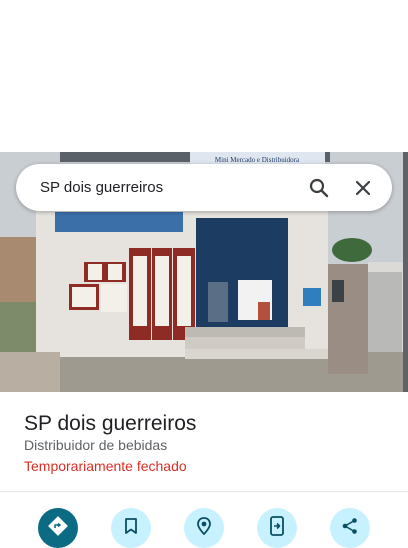 The image size is (408, 548). What do you see at coordinates (110, 423) in the screenshot?
I see `place-title: SP dois guerreiros` at bounding box center [110, 423].